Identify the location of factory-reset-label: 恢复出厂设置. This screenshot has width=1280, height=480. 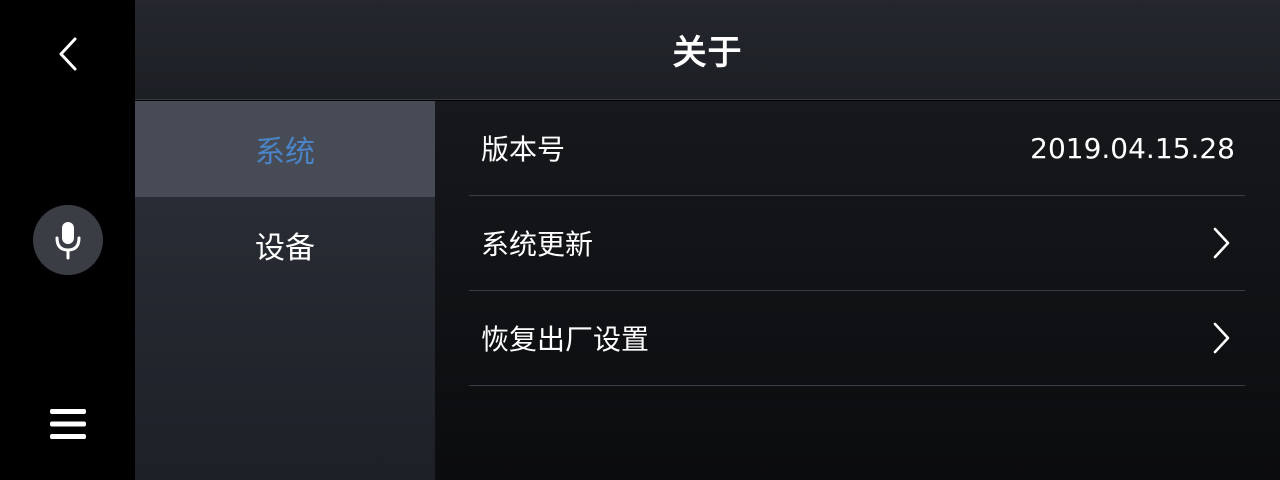
(565, 339).